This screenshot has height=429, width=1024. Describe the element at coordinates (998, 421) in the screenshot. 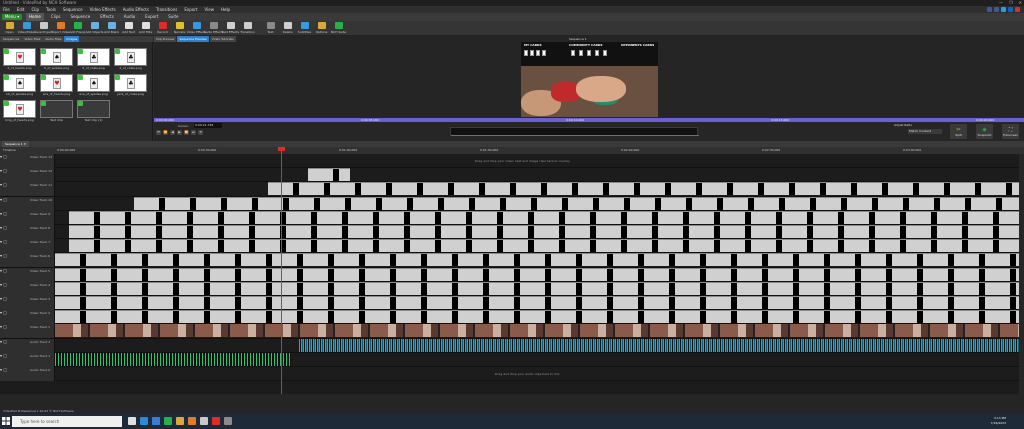

I see `system-clock: 4:13 PM 7/16/2023` at that location.